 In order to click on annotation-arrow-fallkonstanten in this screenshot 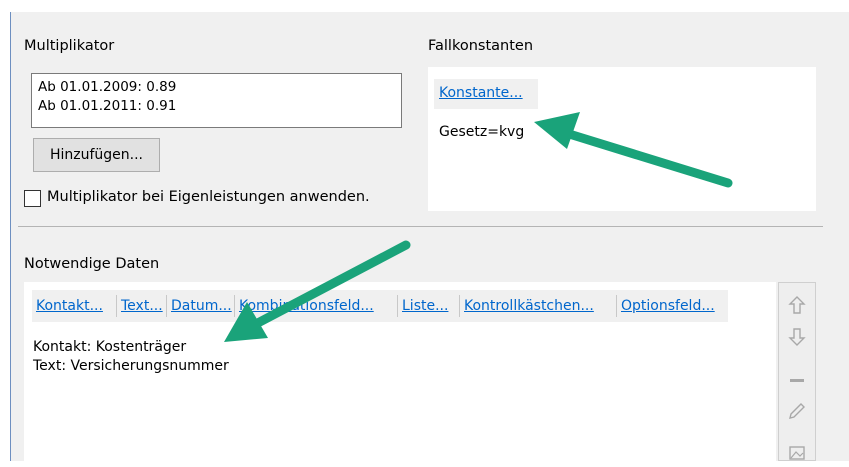, I will do `click(633, 150)`.